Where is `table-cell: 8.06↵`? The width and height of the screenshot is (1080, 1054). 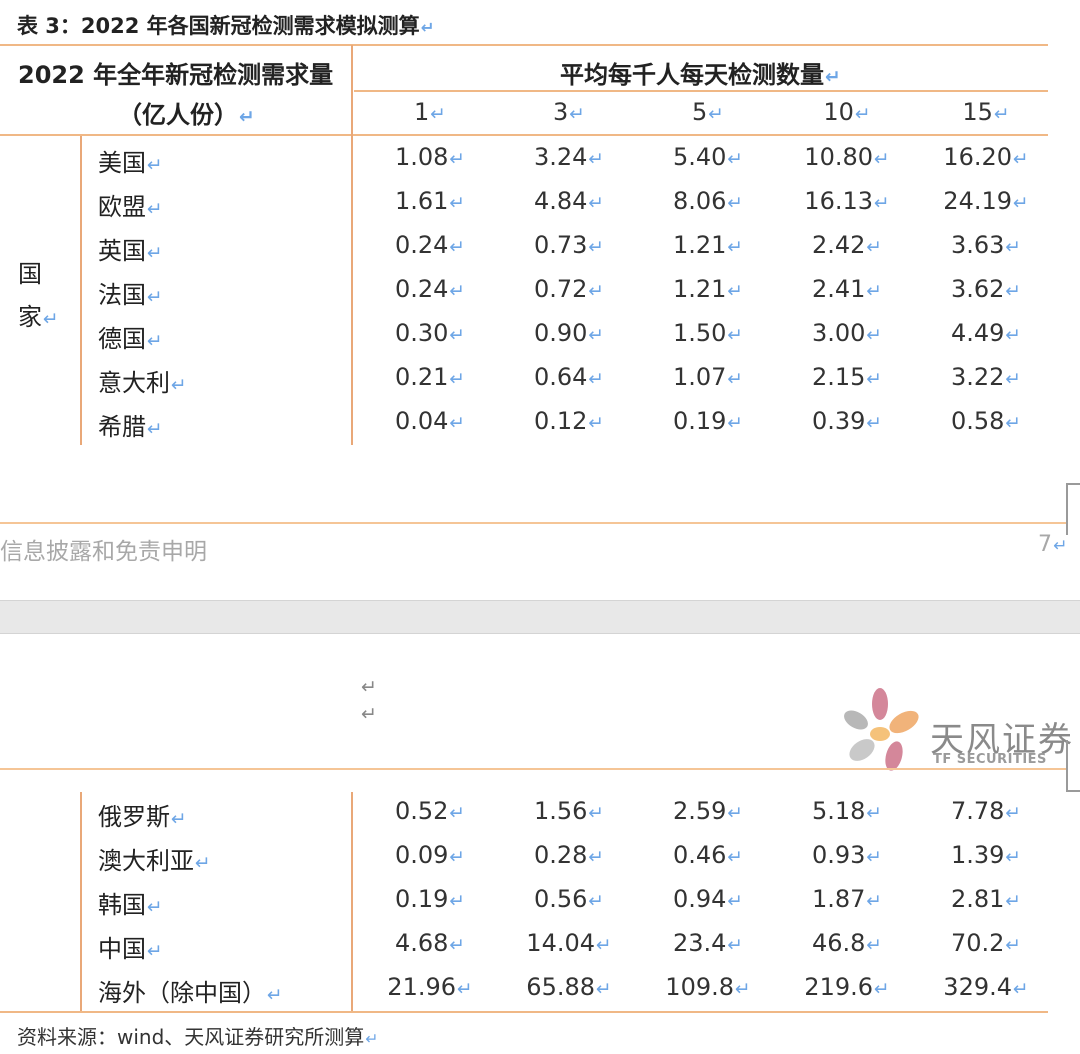 table-cell: 8.06↵ is located at coordinates (708, 201).